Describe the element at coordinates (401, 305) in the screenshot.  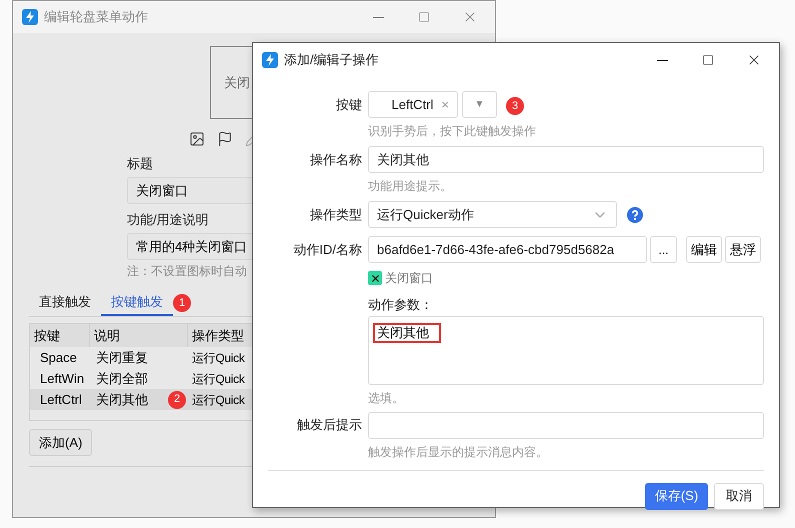
I see `field-label: 动作参数：` at that location.